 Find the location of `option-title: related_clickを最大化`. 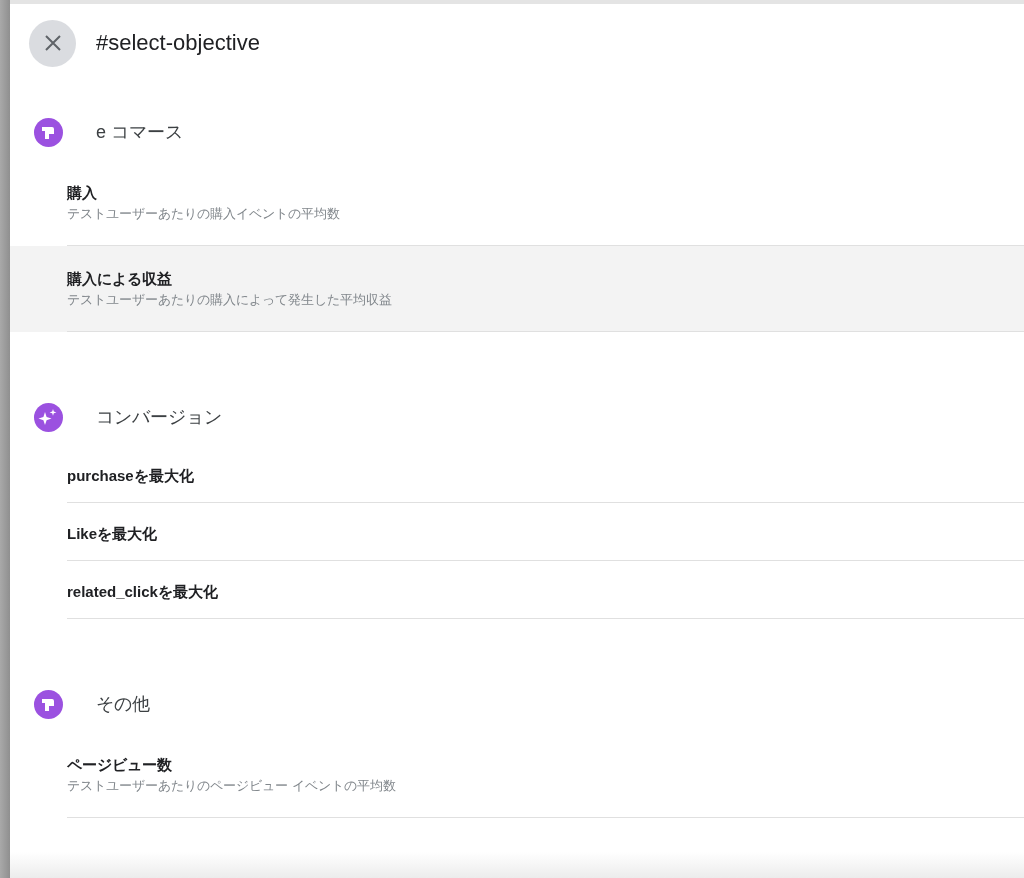

option-title: related_clickを最大化 is located at coordinates (142, 592).